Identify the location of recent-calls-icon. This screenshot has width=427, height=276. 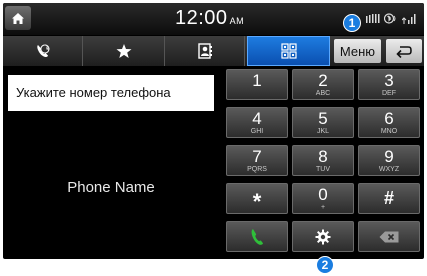
(42, 51).